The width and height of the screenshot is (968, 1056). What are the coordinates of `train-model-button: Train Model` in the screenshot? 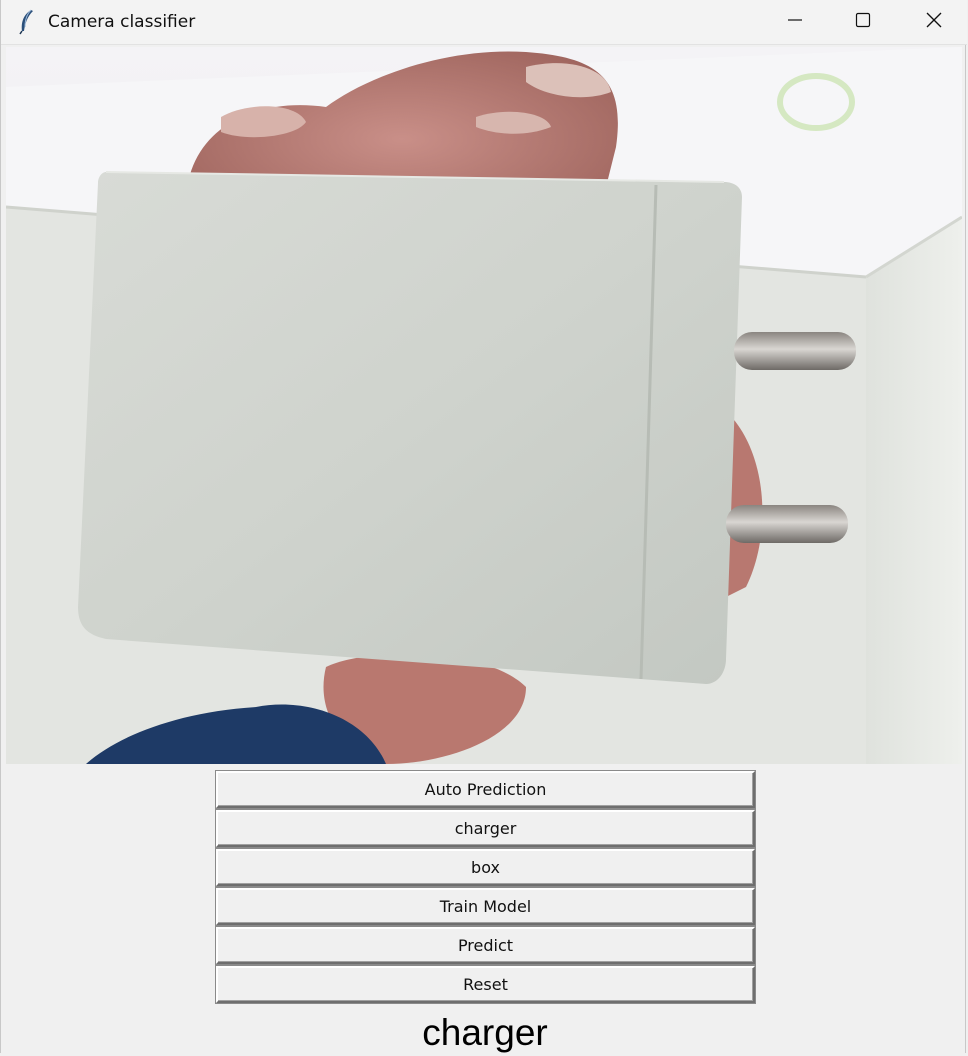 It's located at (485, 906).